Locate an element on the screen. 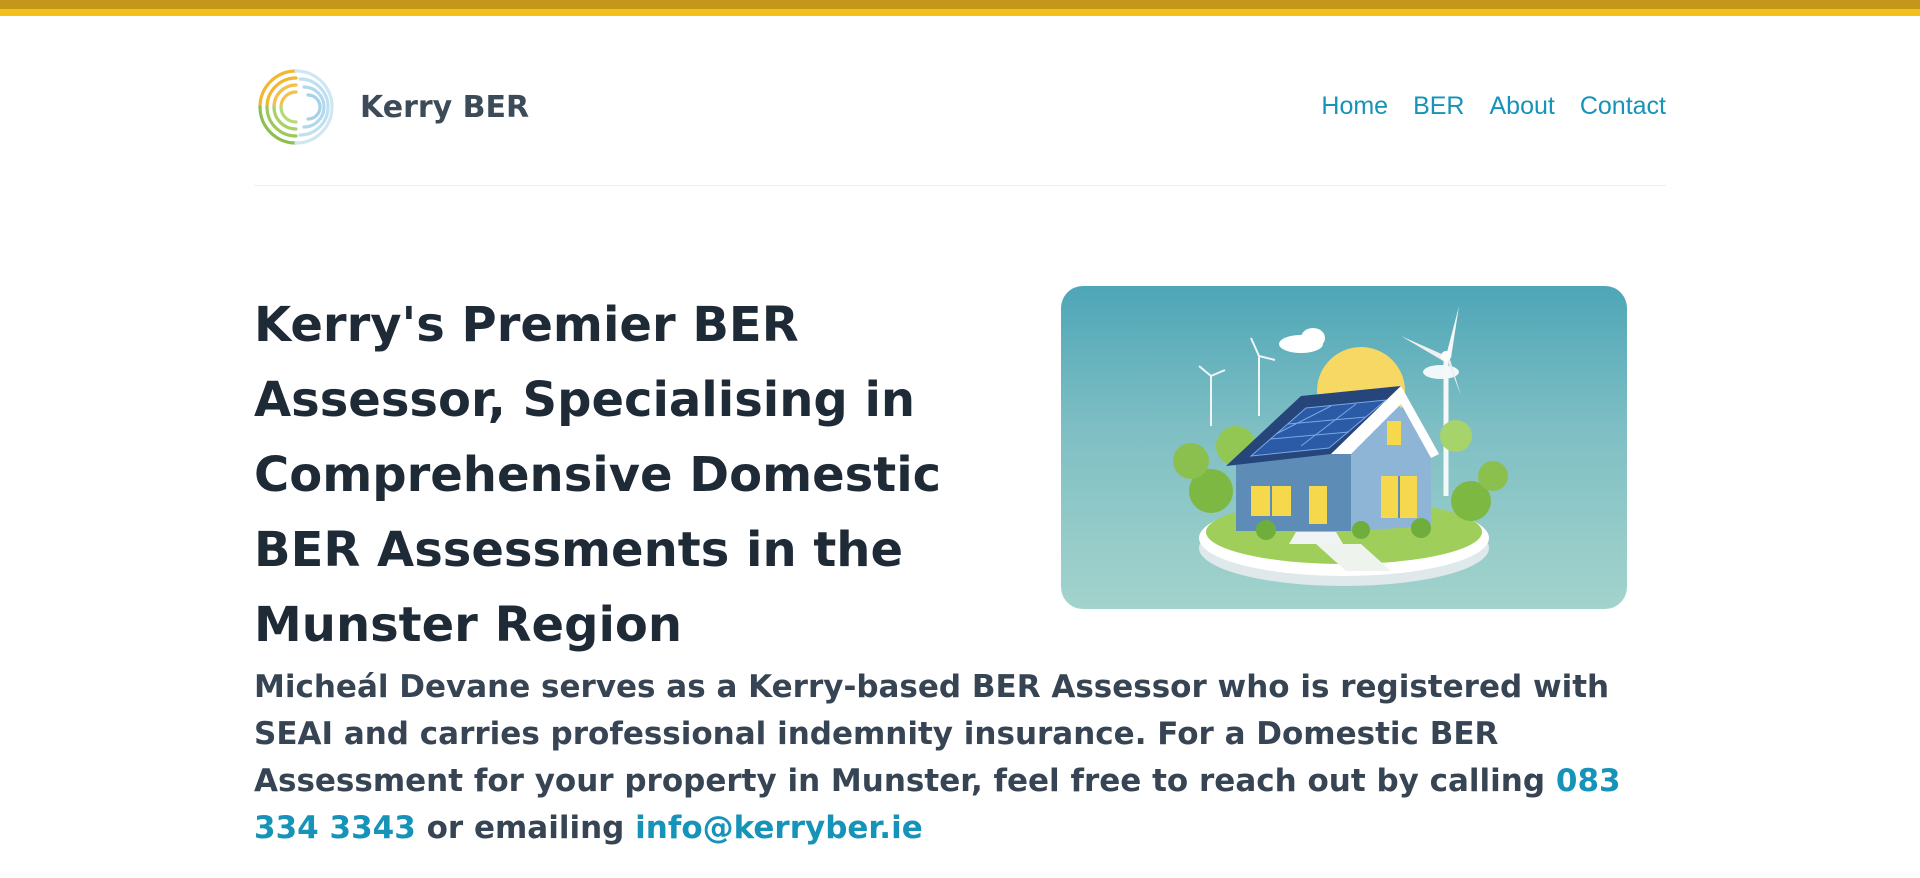 Image resolution: width=1920 pixels, height=878 pixels. nav-home-link: Home is located at coordinates (1354, 106).